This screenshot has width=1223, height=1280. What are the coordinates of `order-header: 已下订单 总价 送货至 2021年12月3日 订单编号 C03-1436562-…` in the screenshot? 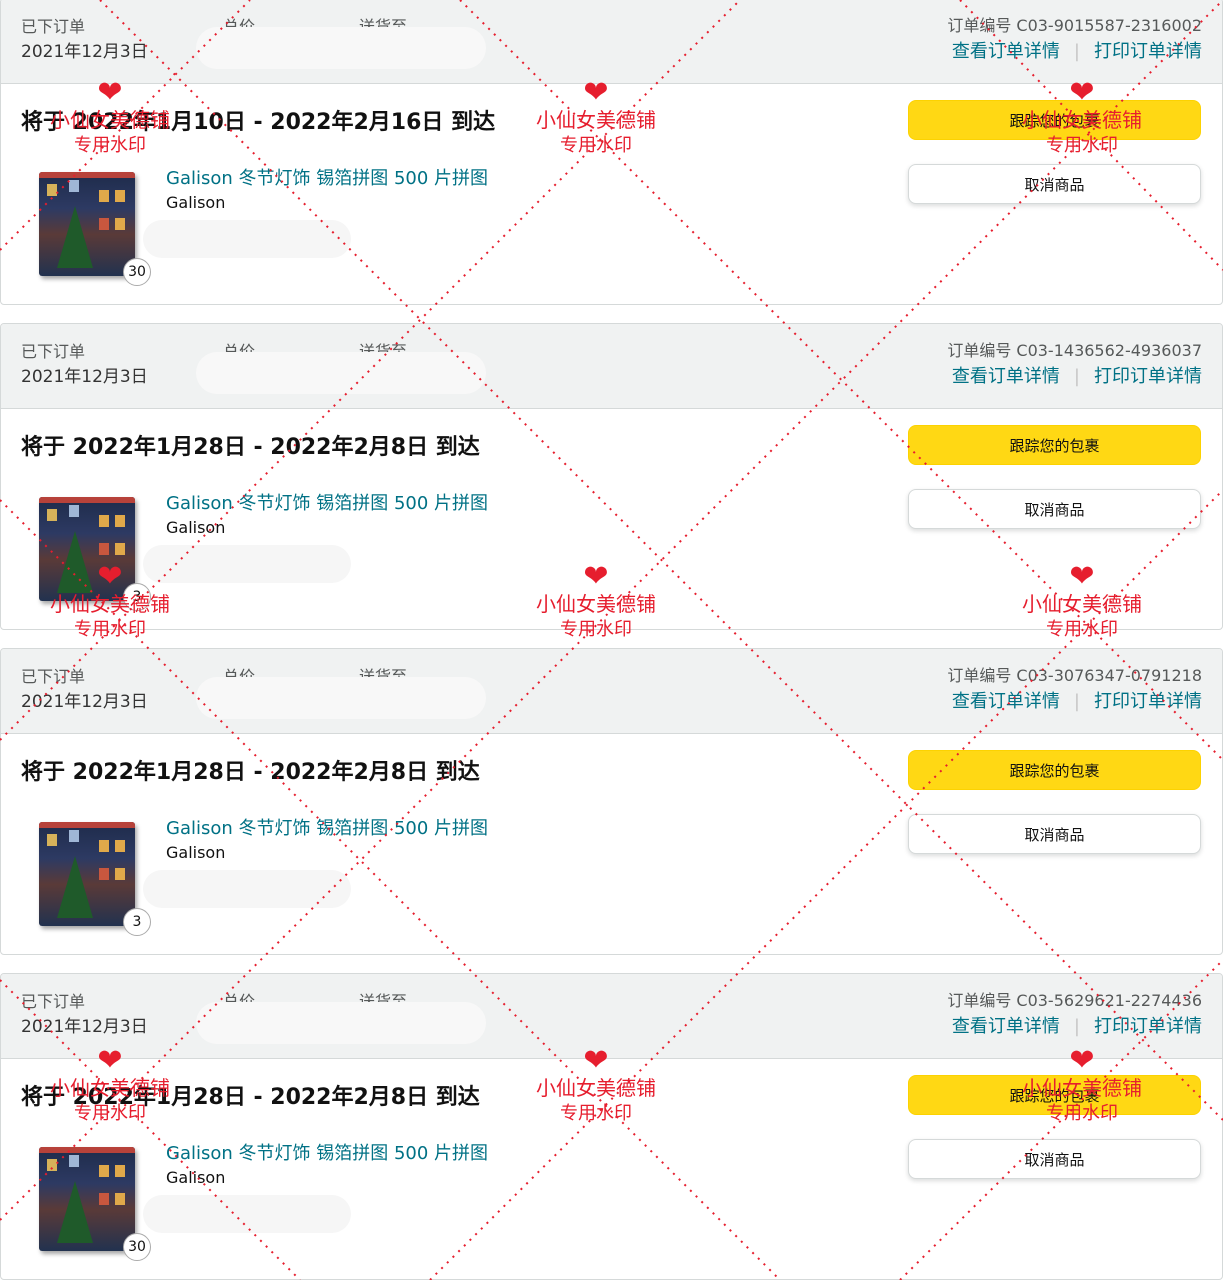 It's located at (611, 366).